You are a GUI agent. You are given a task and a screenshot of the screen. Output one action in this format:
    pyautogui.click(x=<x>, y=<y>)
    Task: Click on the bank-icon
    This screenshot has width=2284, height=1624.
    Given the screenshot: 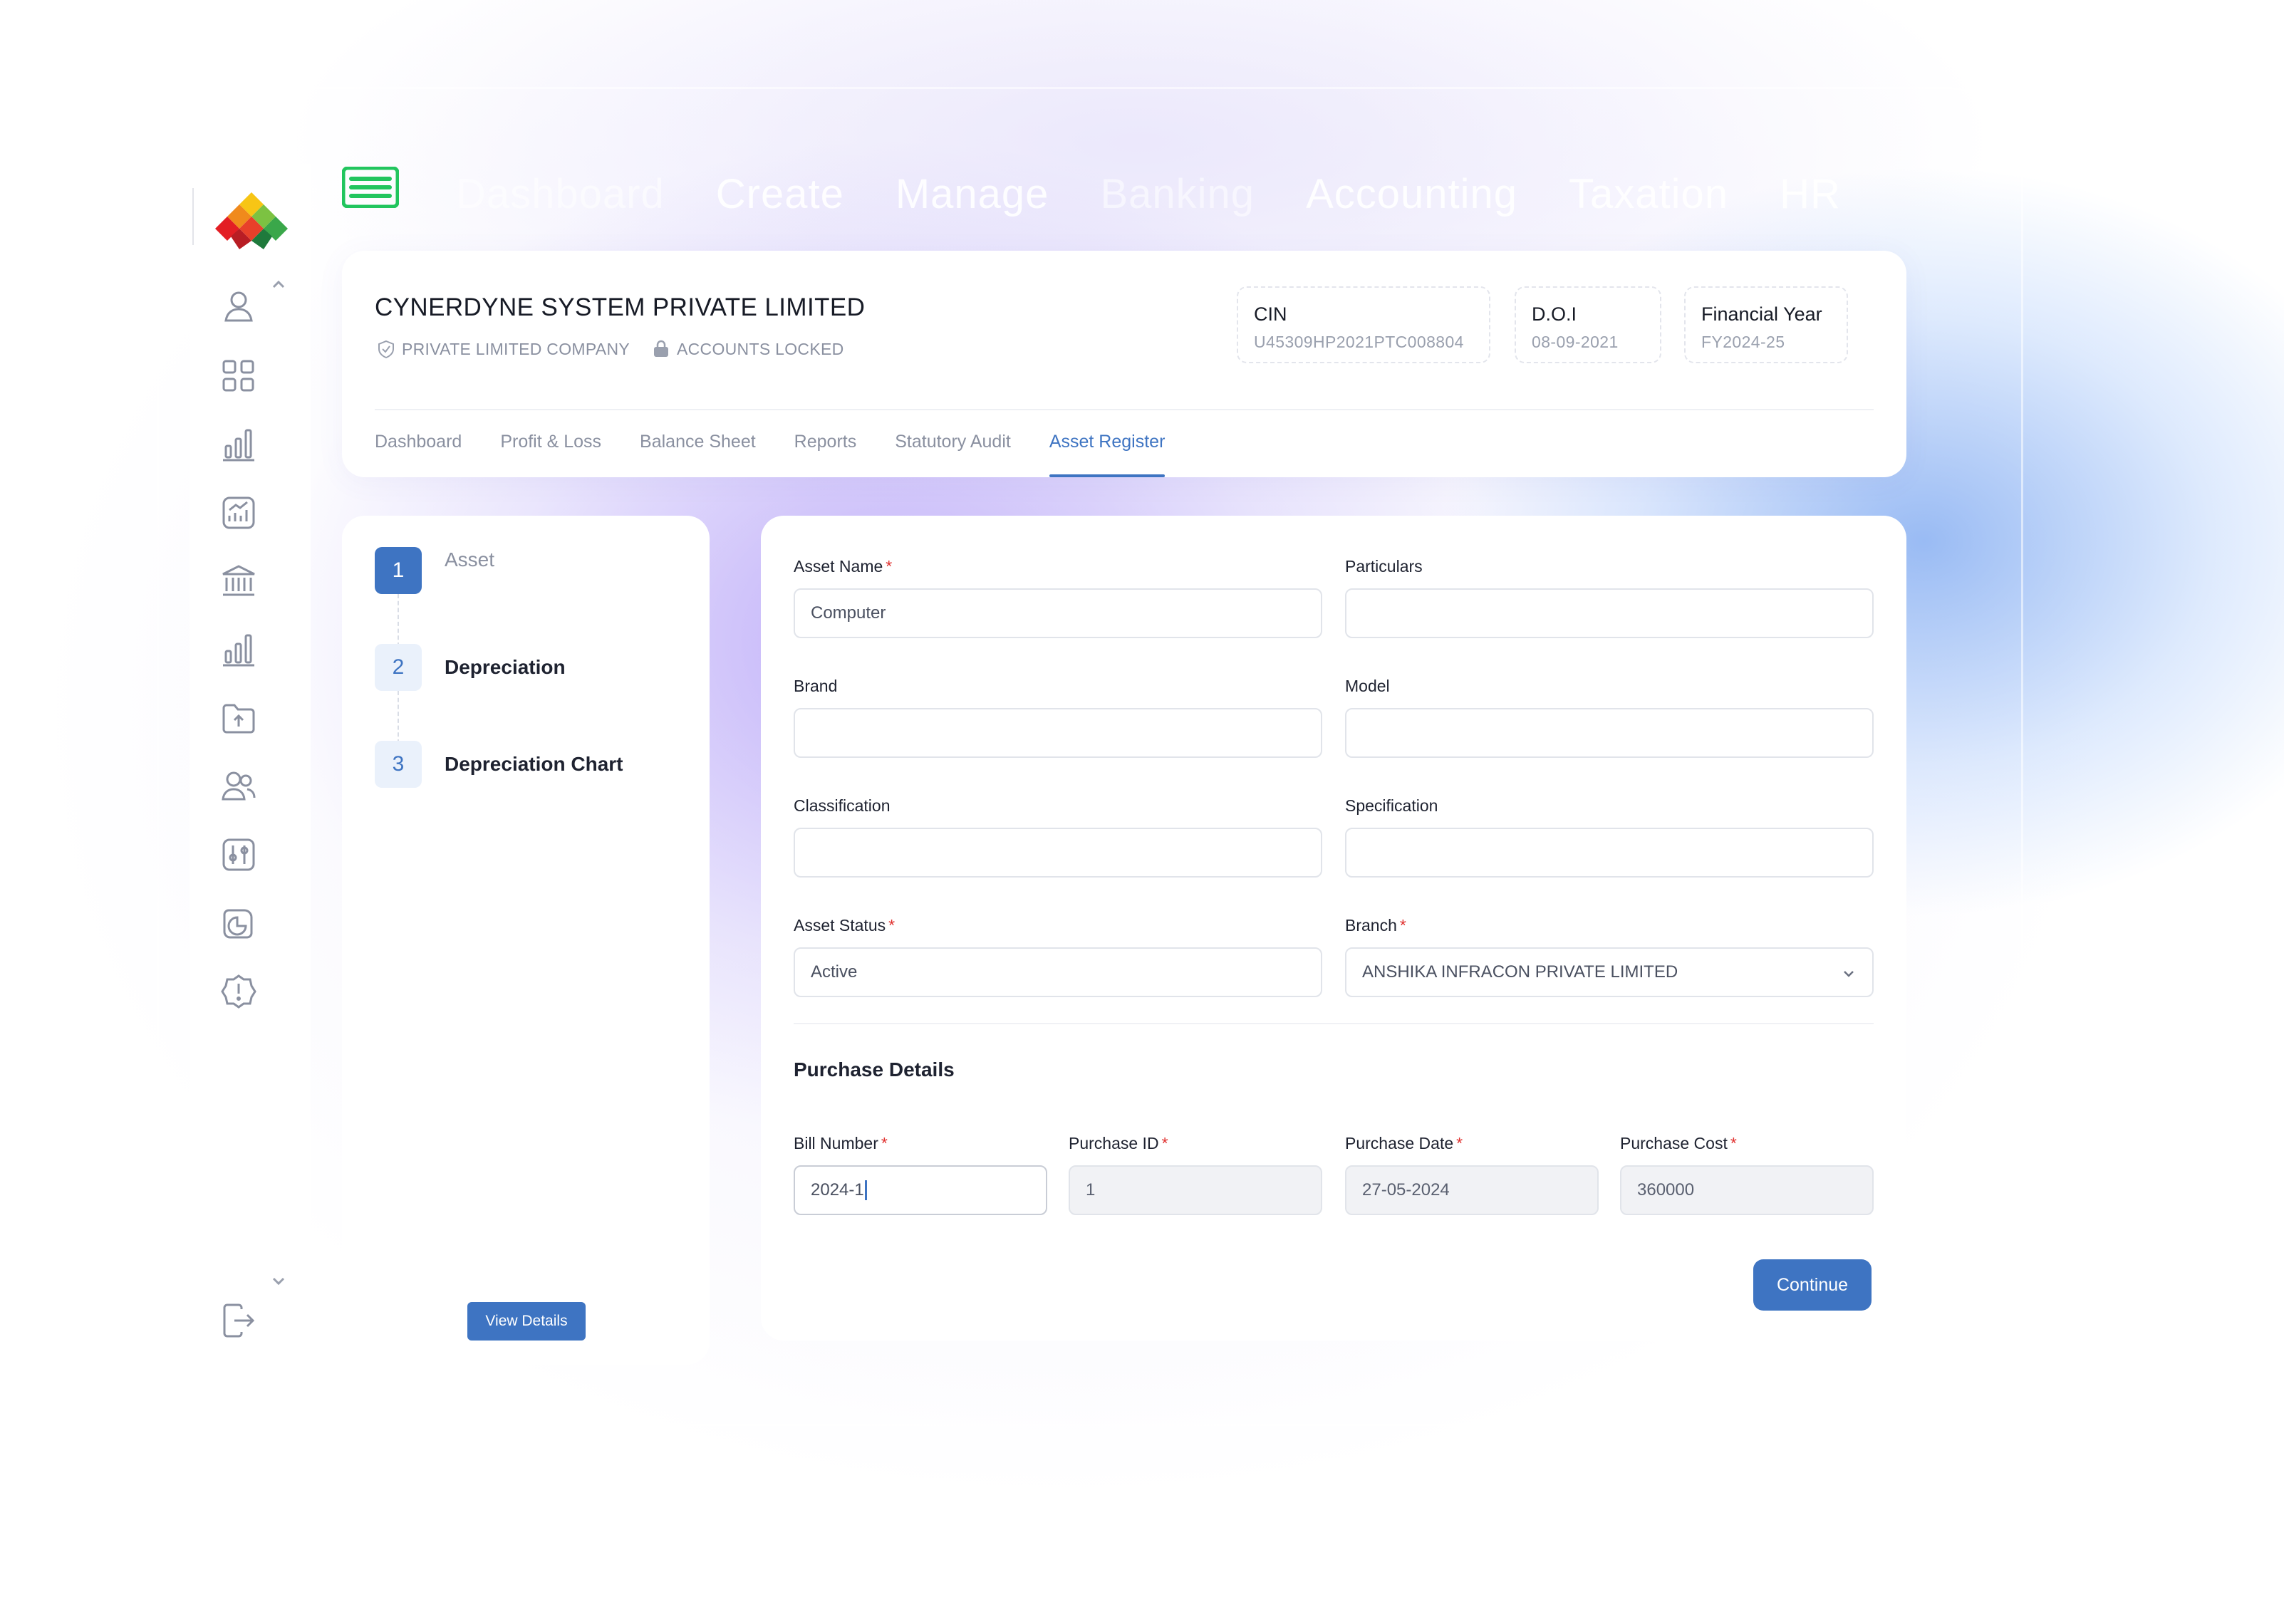 What is the action you would take?
    pyautogui.click(x=238, y=581)
    